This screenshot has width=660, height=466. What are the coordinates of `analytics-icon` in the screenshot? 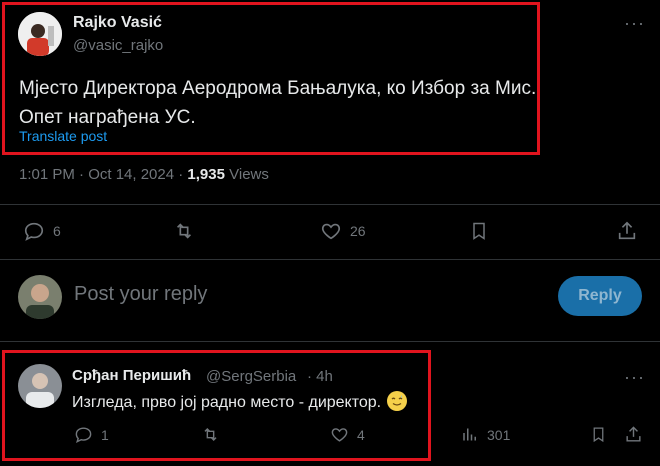 It's located at (469, 434).